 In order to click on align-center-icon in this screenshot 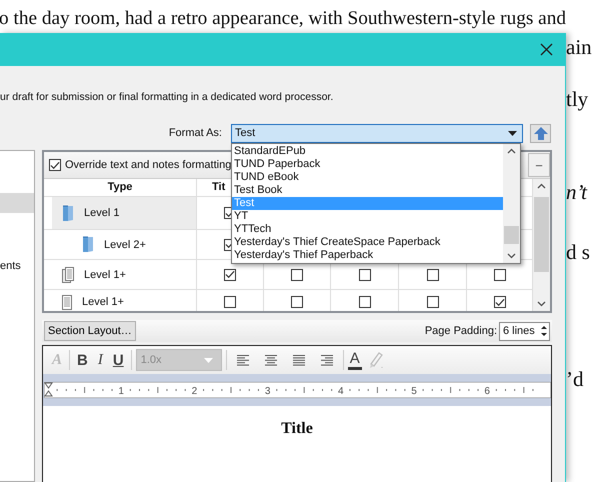, I will do `click(270, 360)`.